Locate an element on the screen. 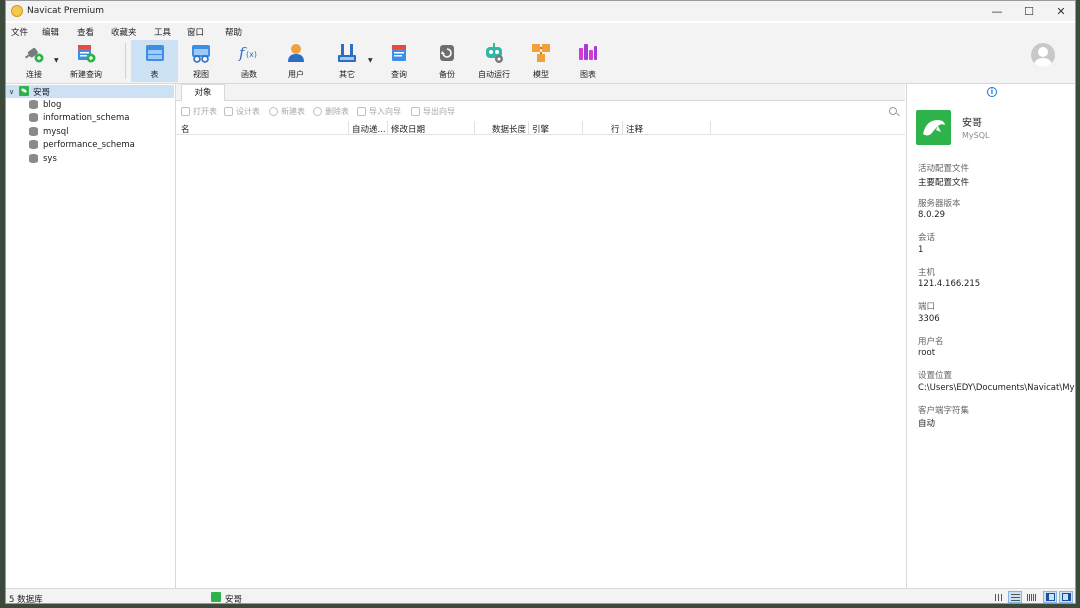 This screenshot has width=1080, height=608. table-label: 表 is located at coordinates (154, 74).